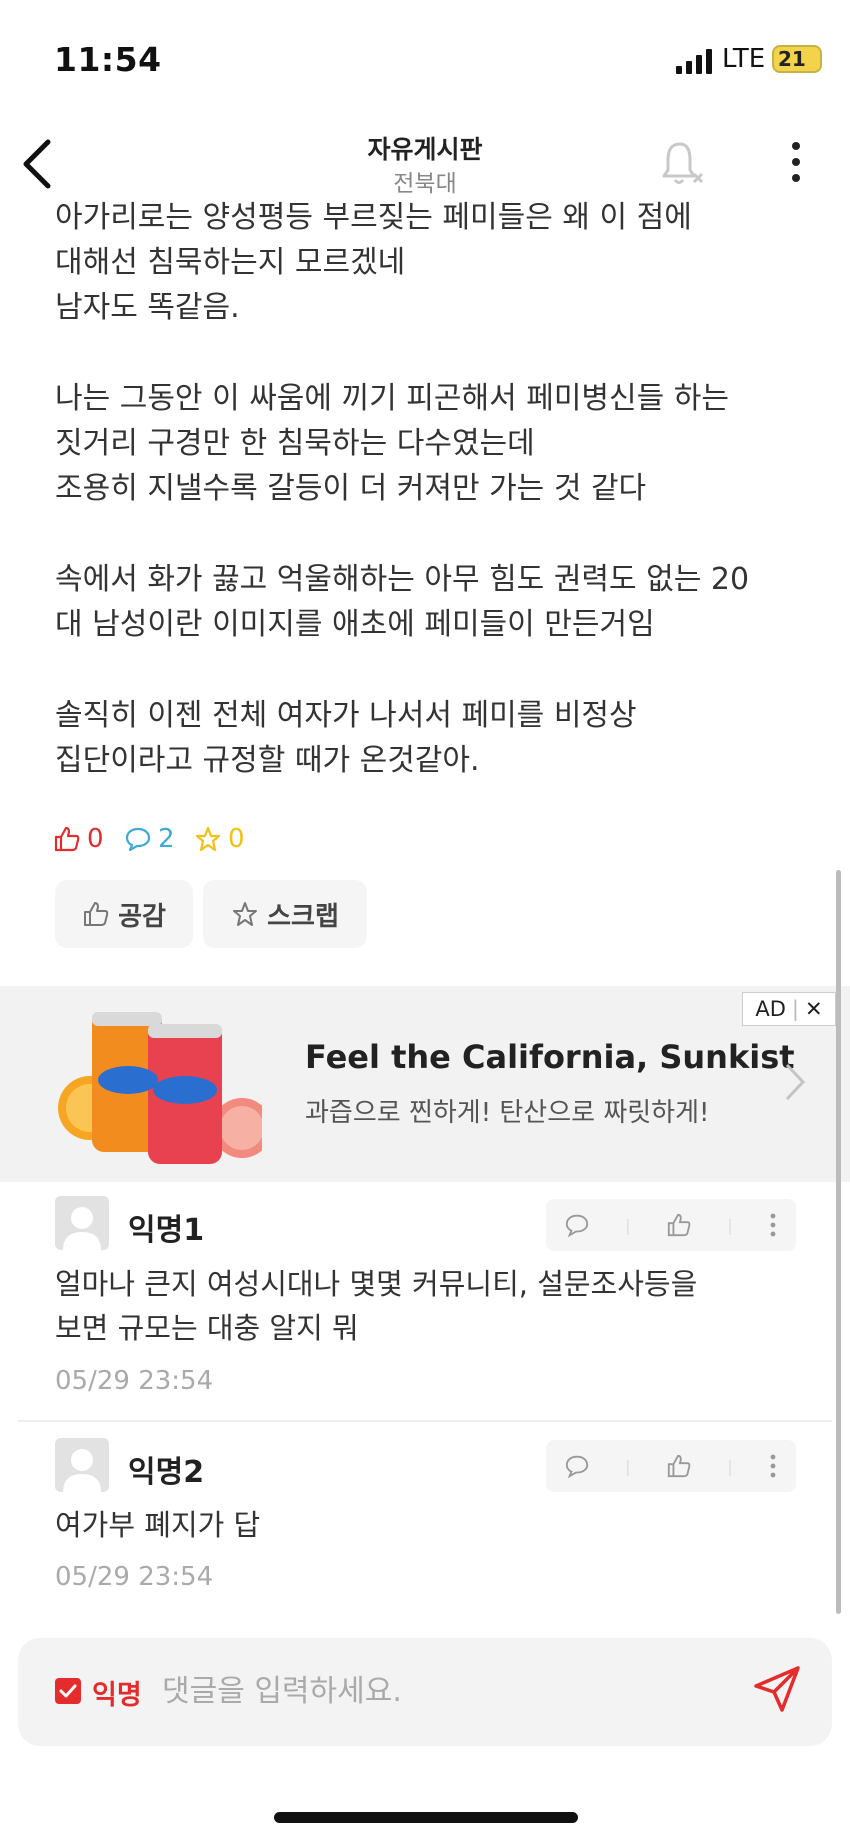 This screenshot has height=1841, width=850. Describe the element at coordinates (230, 262) in the screenshot. I see `post-body-line: 대해선 침묵하는지 모르겠네` at that location.